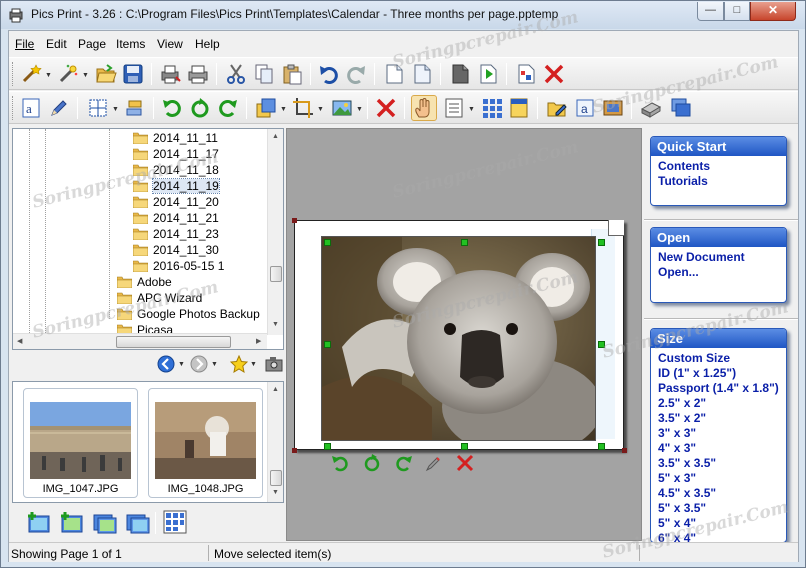 This screenshot has width=806, height=568. I want to click on tree-item: 2014_11_18, so click(141, 170).